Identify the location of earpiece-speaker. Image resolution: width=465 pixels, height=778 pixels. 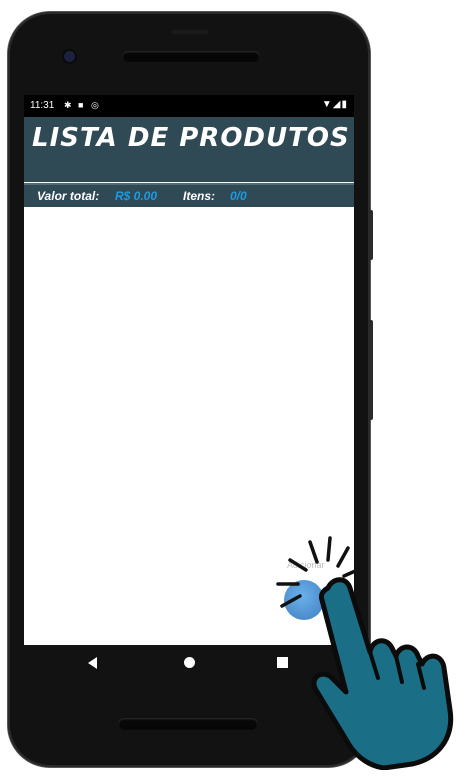
(191, 56).